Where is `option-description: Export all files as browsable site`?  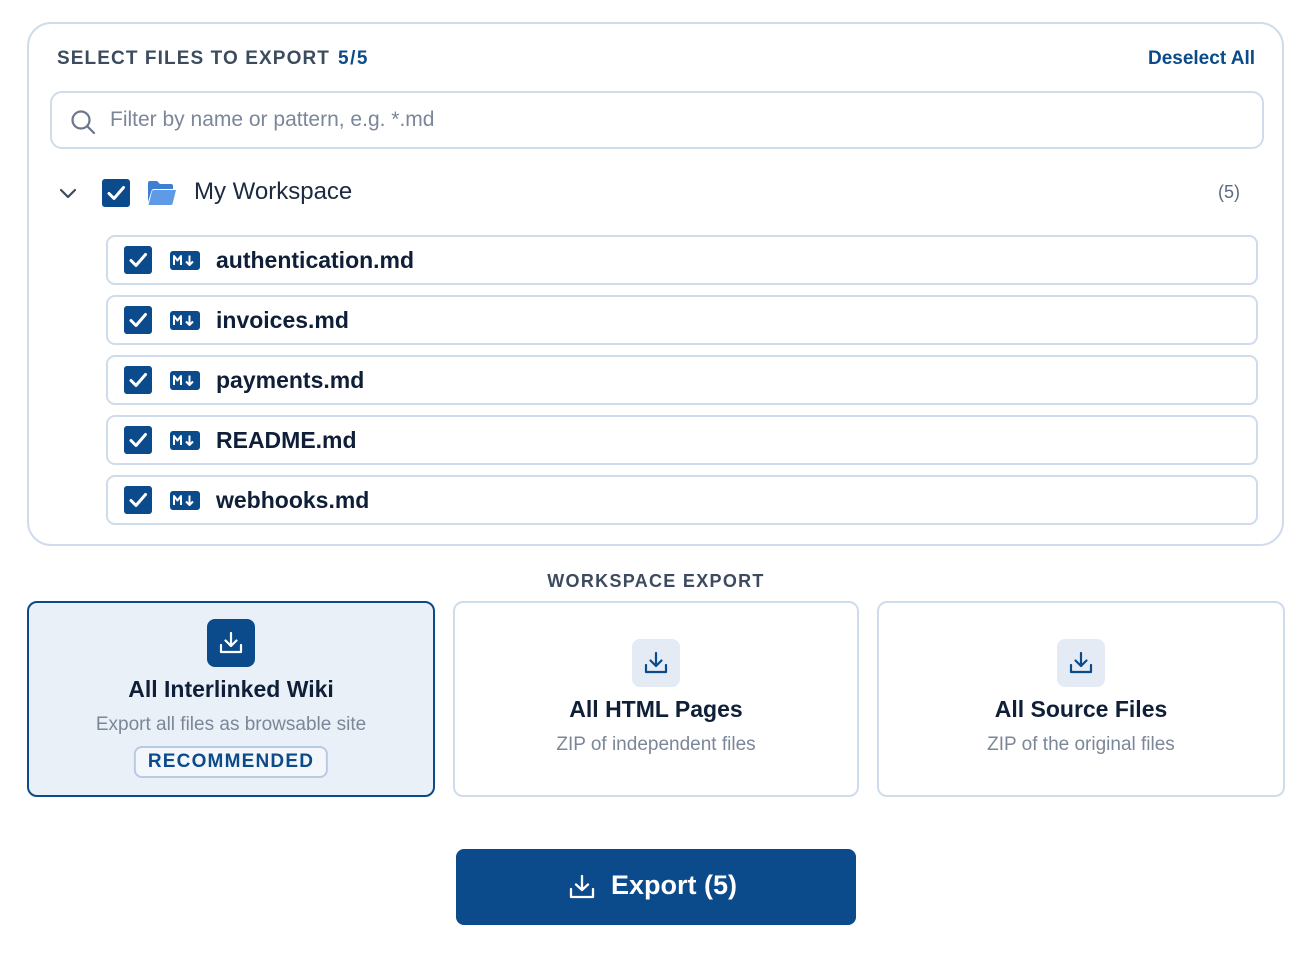 option-description: Export all files as browsable site is located at coordinates (231, 724).